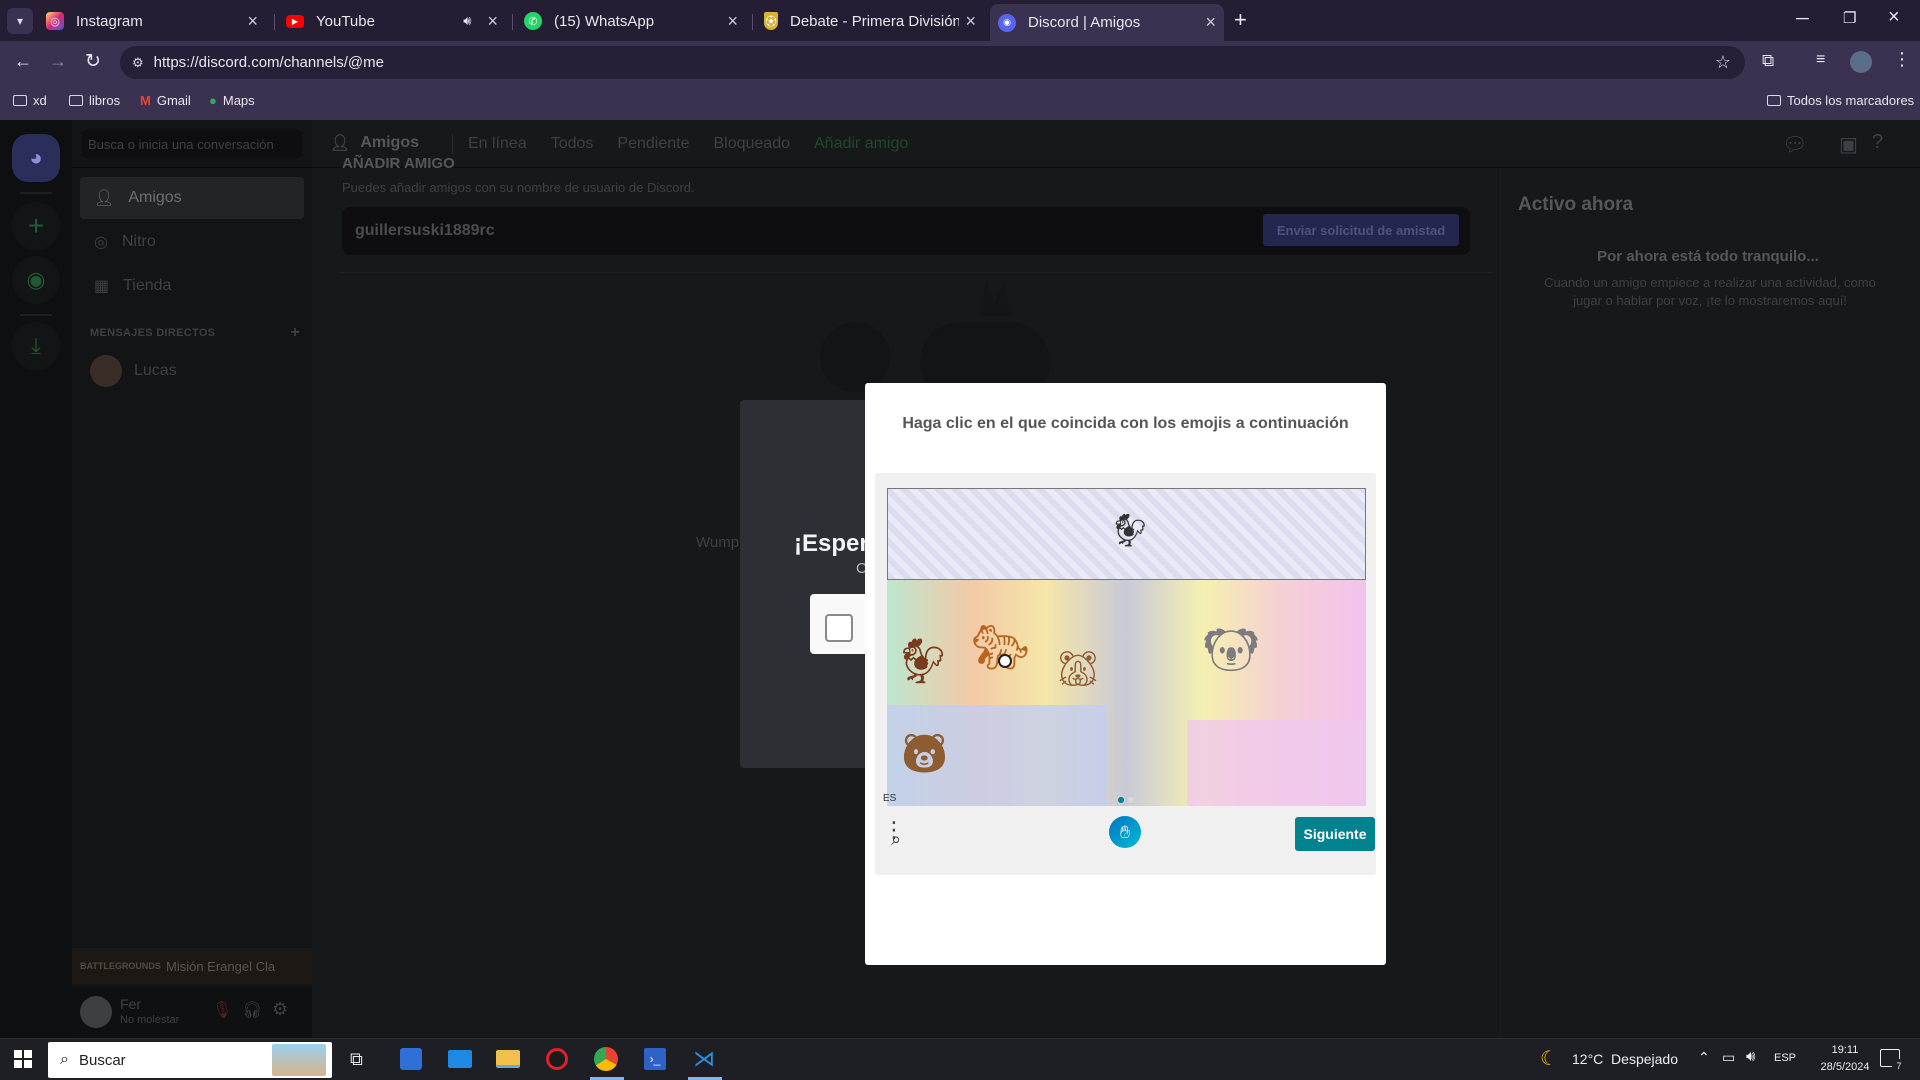  Describe the element at coordinates (138, 63) in the screenshot. I see `site-info-icon: ⚙` at that location.